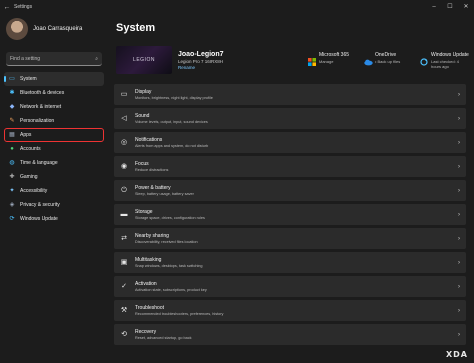 This screenshot has width=474, height=363. Describe the element at coordinates (37, 121) in the screenshot. I see `sidebar-item-label: Personalization` at that location.